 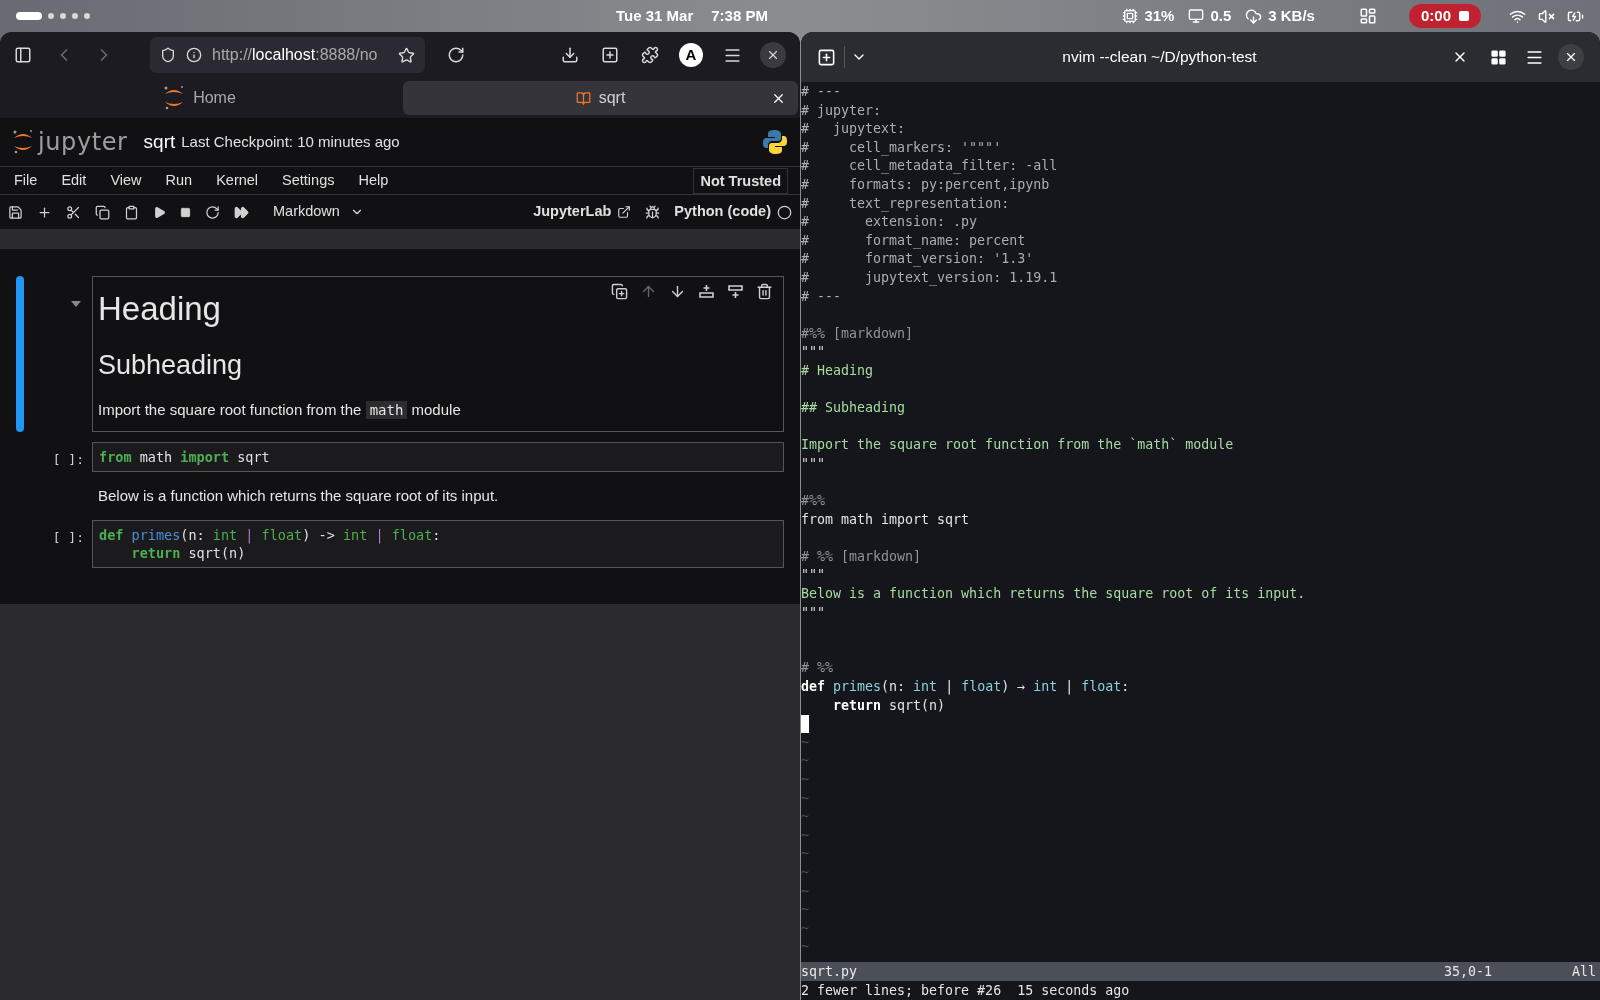 I want to click on browser-tab: Home, so click(x=199, y=98).